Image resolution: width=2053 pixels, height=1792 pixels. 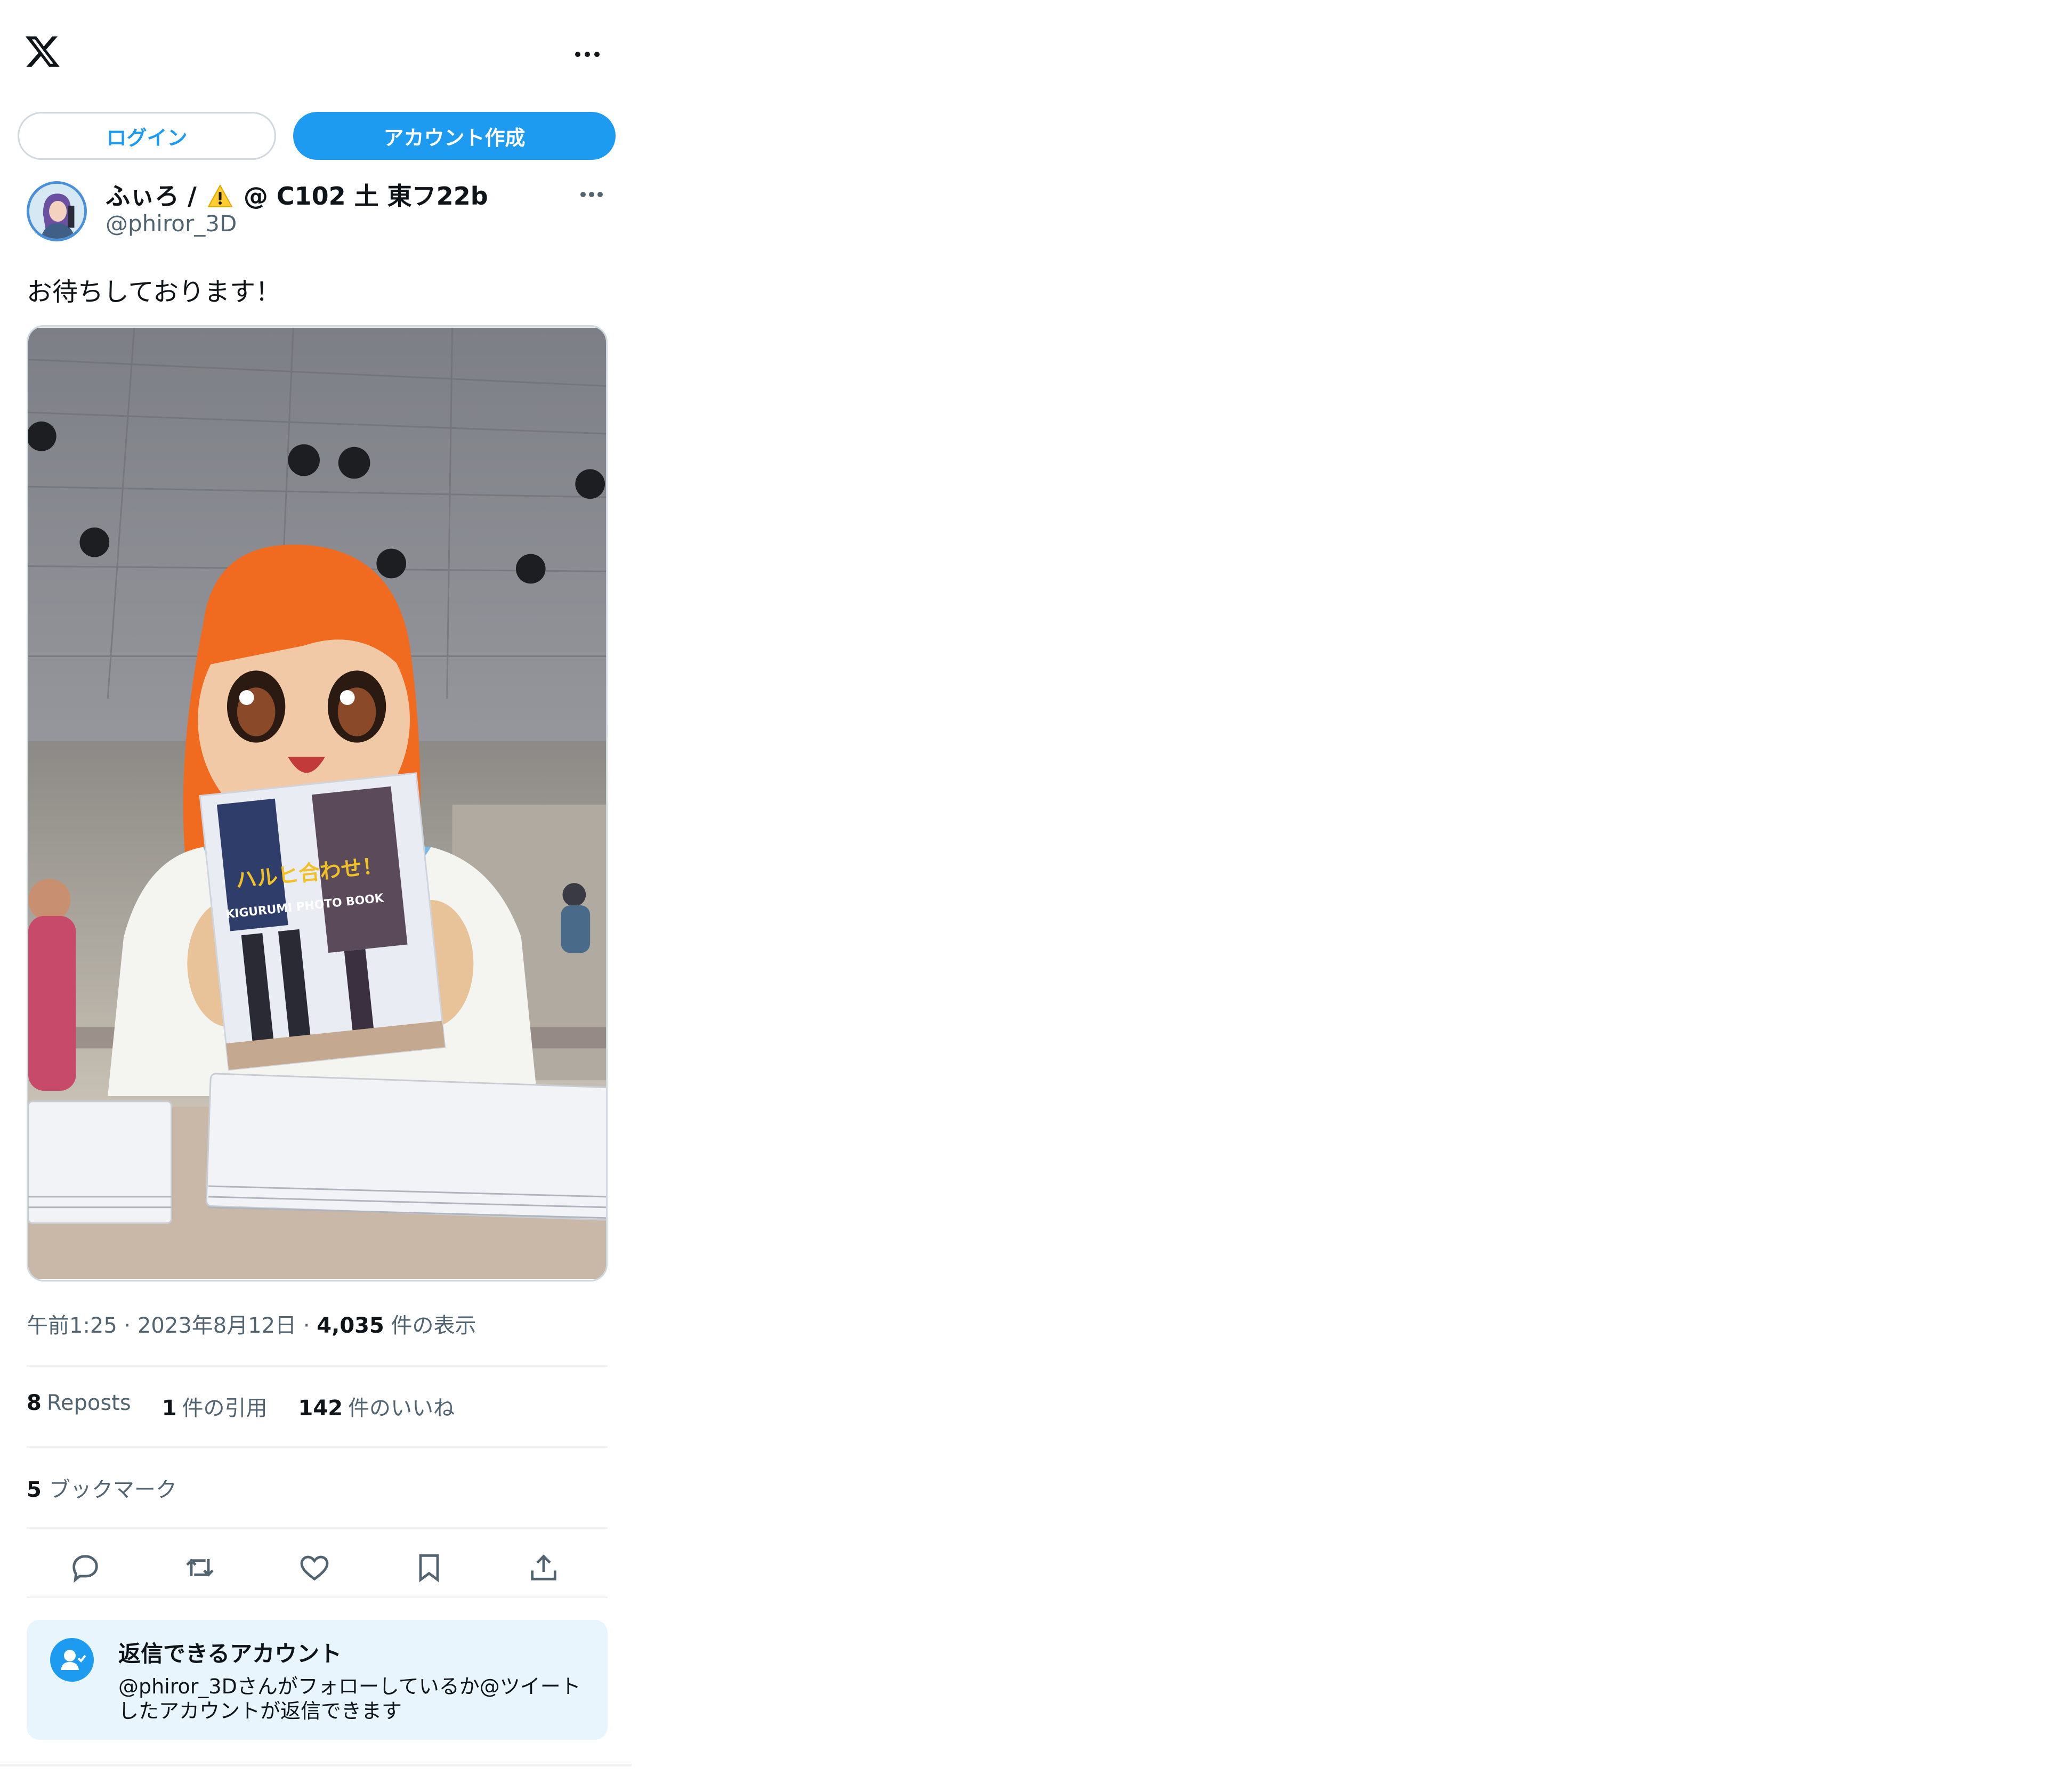 I want to click on likes-count: 142, so click(x=320, y=1408).